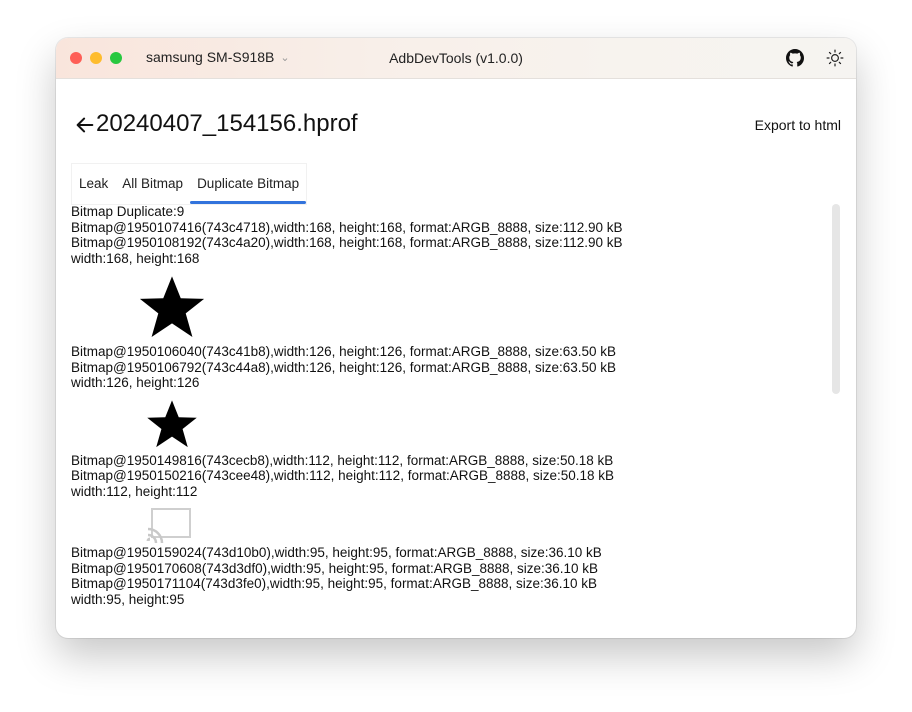  Describe the element at coordinates (135, 382) in the screenshot. I see `bitmap-dims: width:126, height:126` at that location.